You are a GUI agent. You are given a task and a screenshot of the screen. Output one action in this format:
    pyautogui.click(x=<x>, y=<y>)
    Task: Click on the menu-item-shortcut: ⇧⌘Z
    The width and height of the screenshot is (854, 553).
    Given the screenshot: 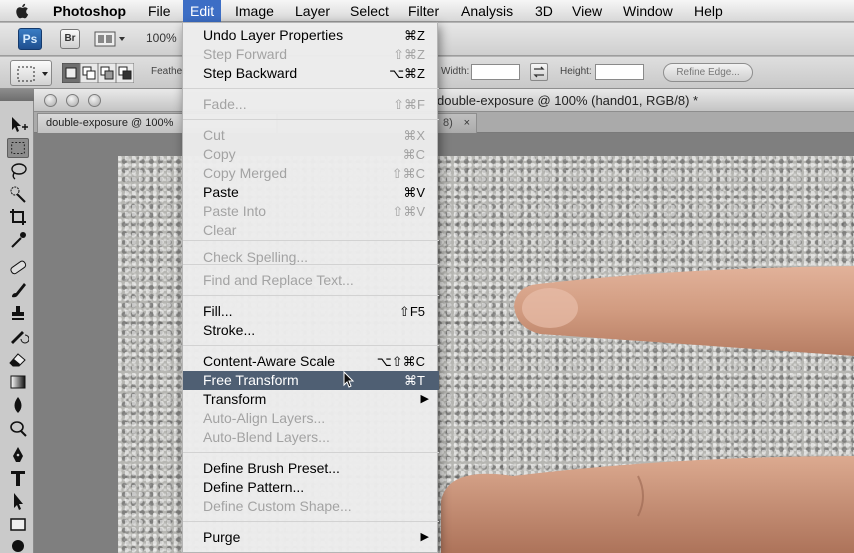 What is the action you would take?
    pyautogui.click(x=409, y=54)
    